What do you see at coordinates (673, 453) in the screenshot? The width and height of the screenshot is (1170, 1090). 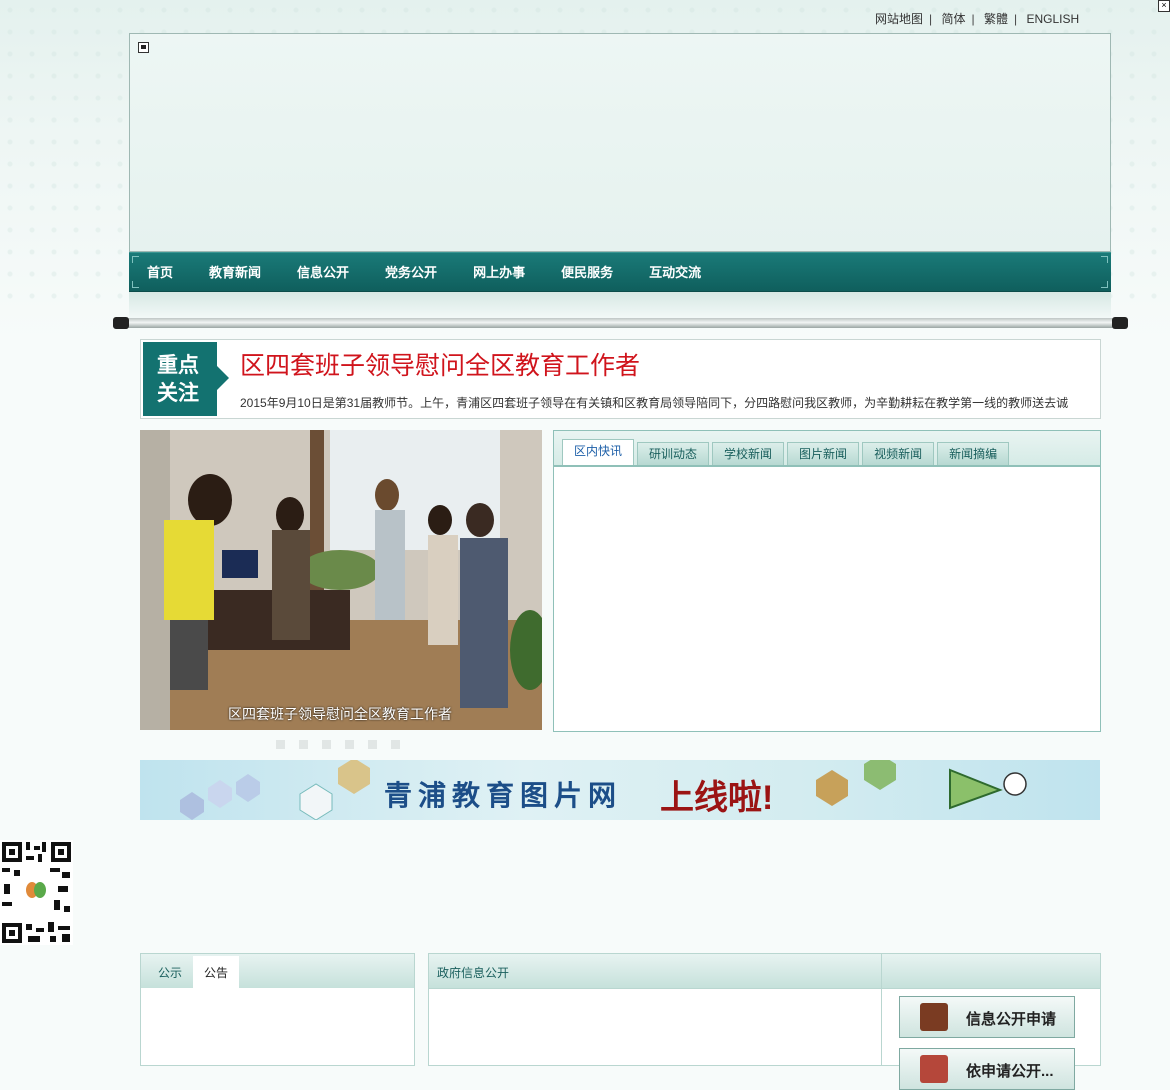 I see `tab-research-news: 研训动态` at bounding box center [673, 453].